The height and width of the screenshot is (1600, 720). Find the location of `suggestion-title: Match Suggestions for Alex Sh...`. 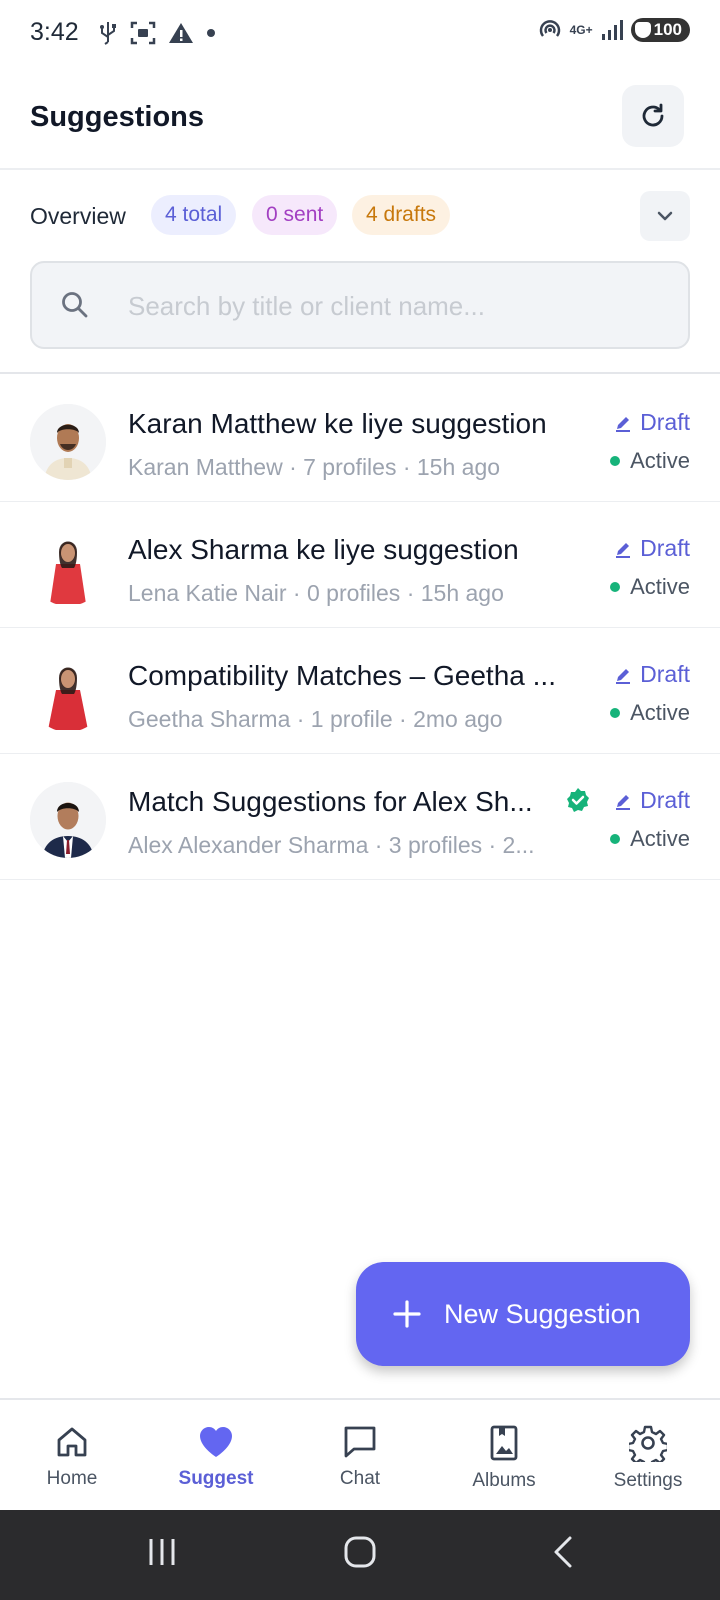

suggestion-title: Match Suggestions for Alex Sh... is located at coordinates (330, 801).